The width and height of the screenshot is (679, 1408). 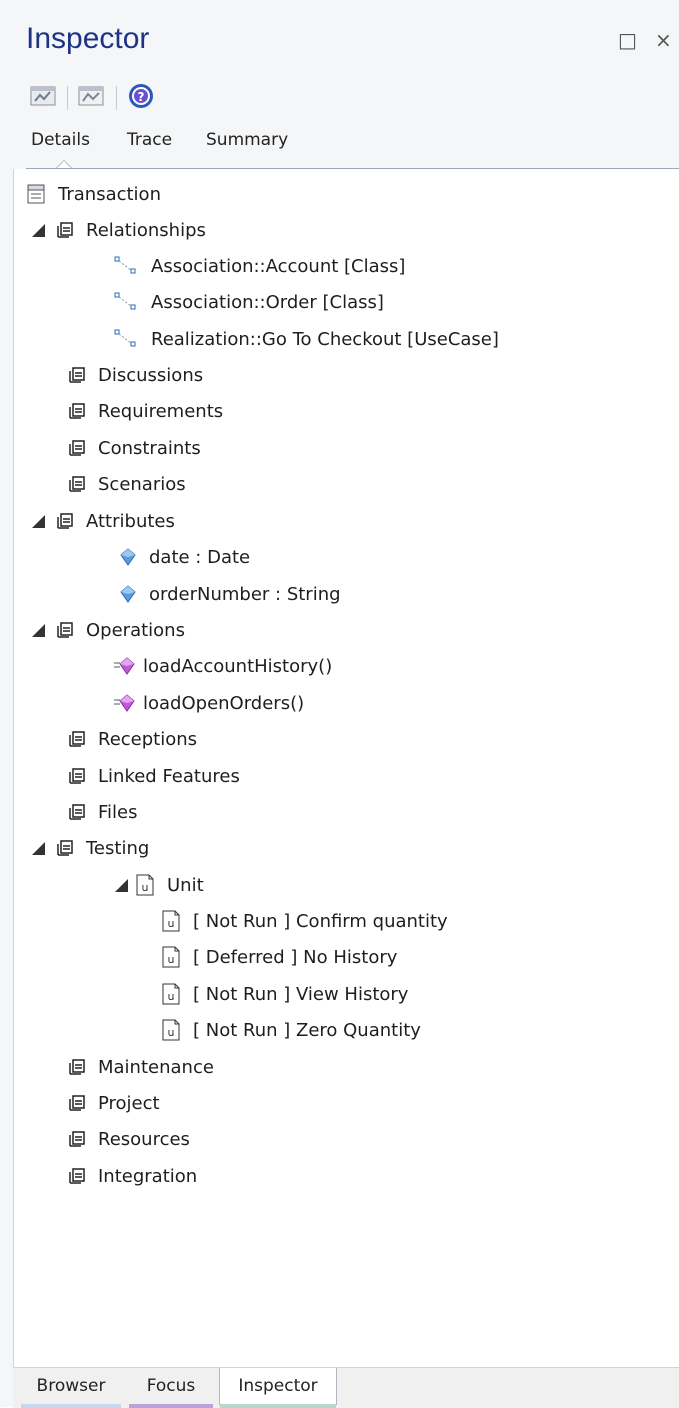 I want to click on tree-node-integration: Integration, so click(x=133, y=1176).